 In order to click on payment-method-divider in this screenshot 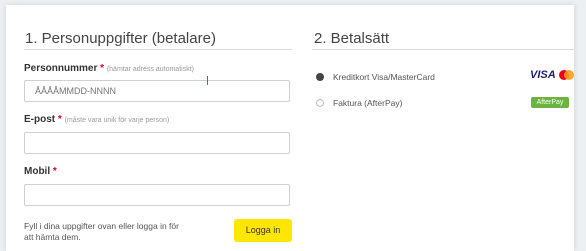, I will do `click(443, 49)`.